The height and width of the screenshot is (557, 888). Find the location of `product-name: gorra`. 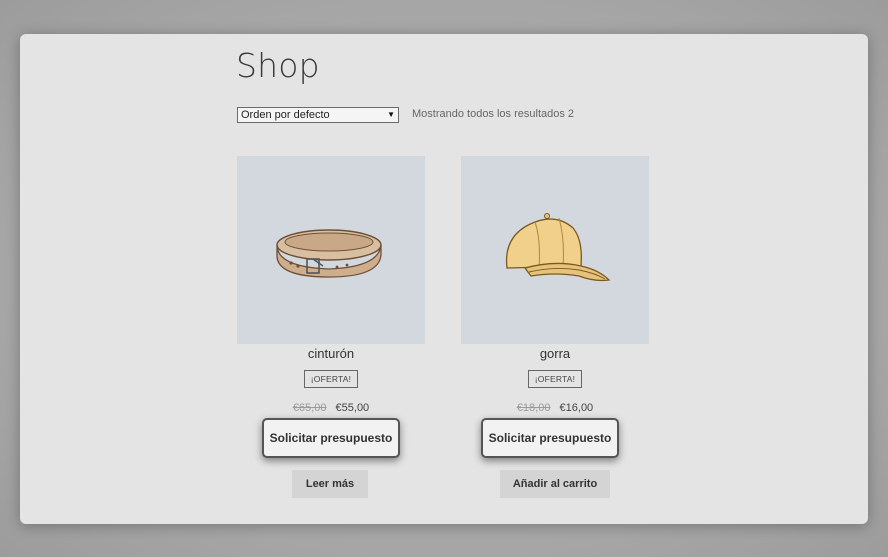

product-name: gorra is located at coordinates (555, 355).